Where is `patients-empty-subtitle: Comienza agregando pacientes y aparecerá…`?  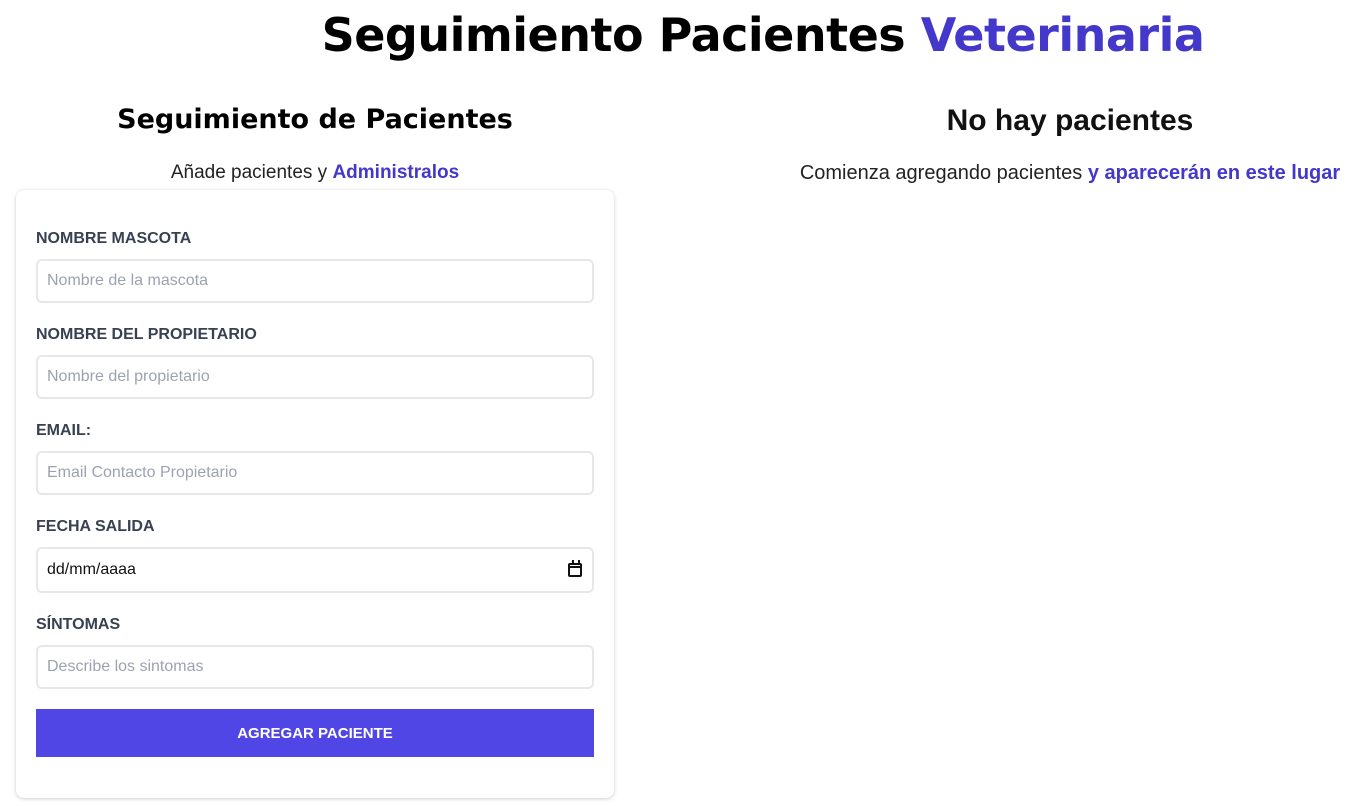
patients-empty-subtitle: Comienza agregando pacientes y aparecerá… is located at coordinates (1070, 173).